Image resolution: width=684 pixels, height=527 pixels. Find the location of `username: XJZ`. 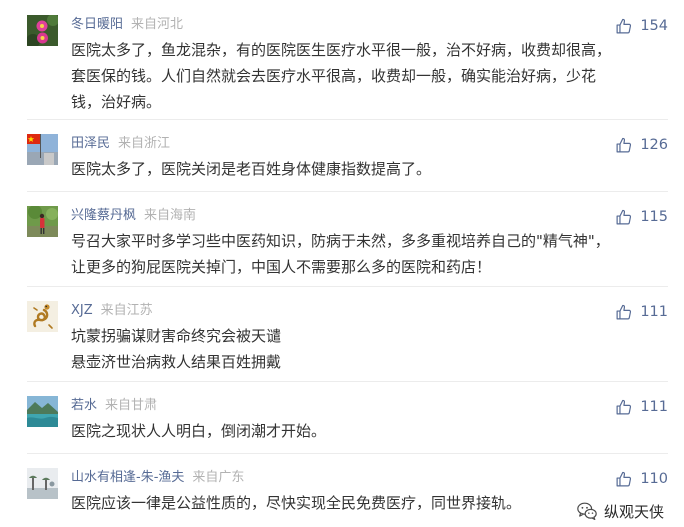

username: XJZ is located at coordinates (82, 310).